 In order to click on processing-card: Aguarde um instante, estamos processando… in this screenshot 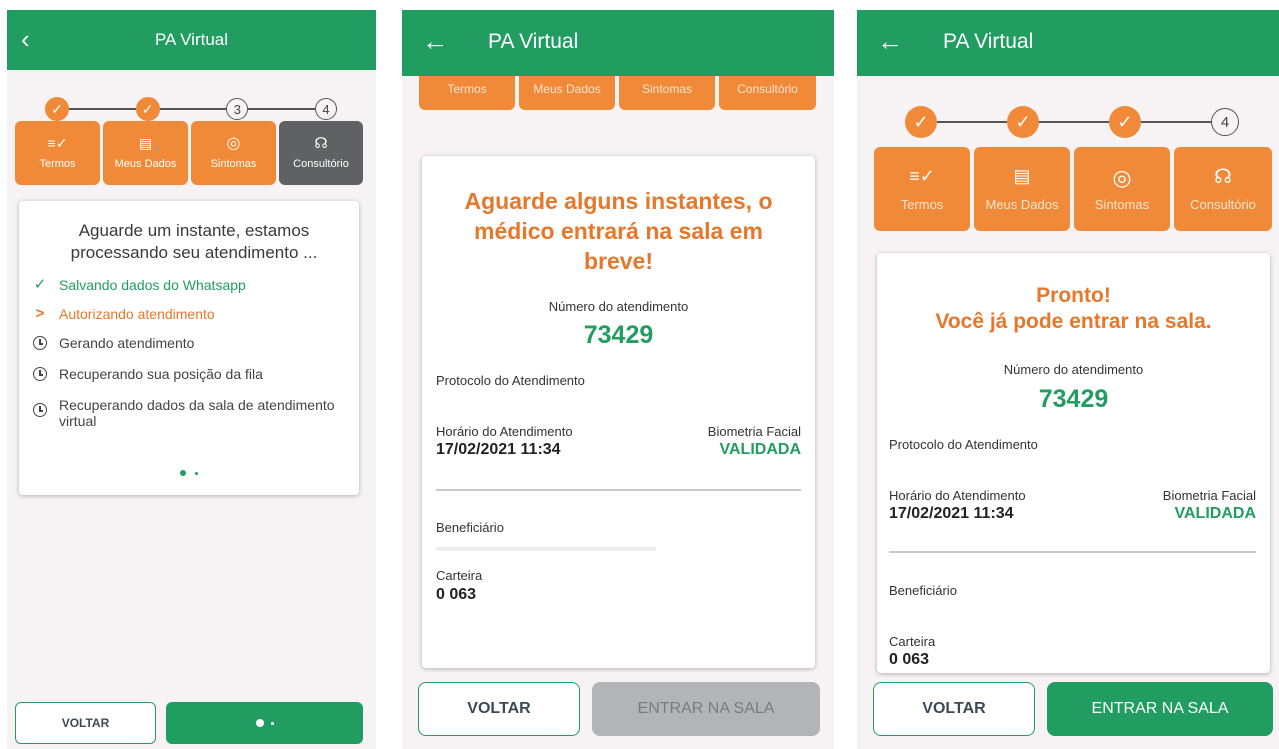, I will do `click(189, 348)`.